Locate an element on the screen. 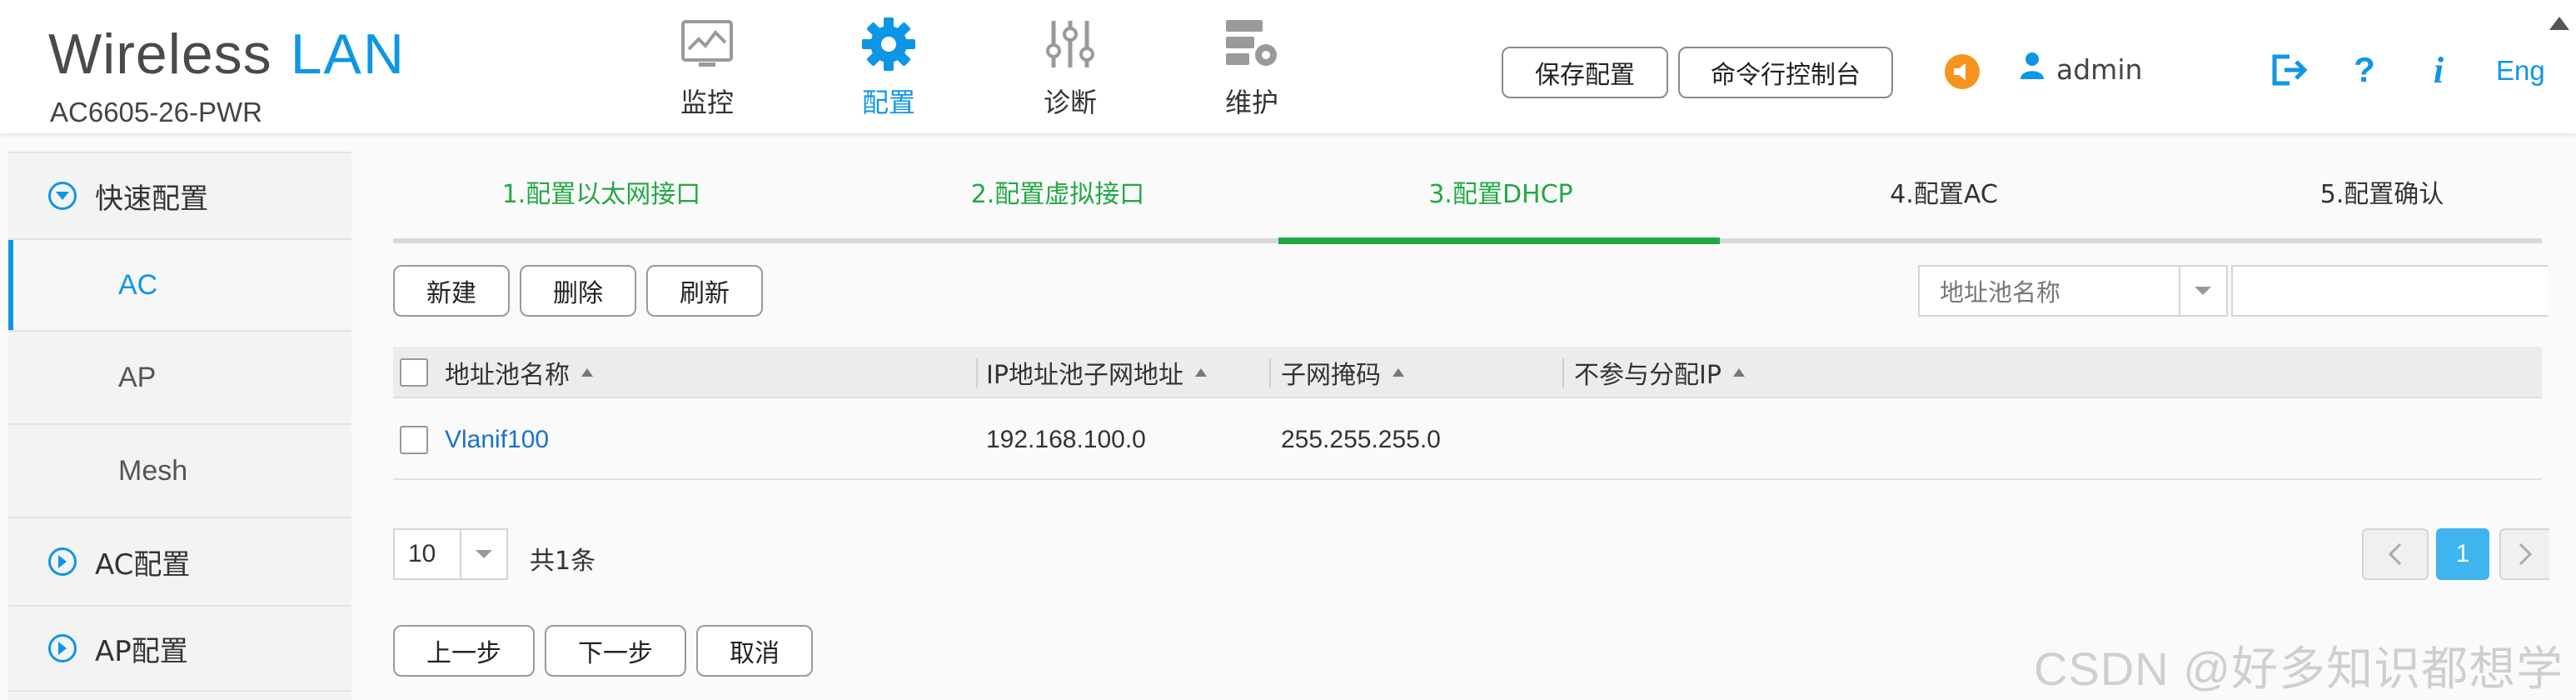 The height and width of the screenshot is (700, 2576). next-page-button is located at coordinates (2524, 554).